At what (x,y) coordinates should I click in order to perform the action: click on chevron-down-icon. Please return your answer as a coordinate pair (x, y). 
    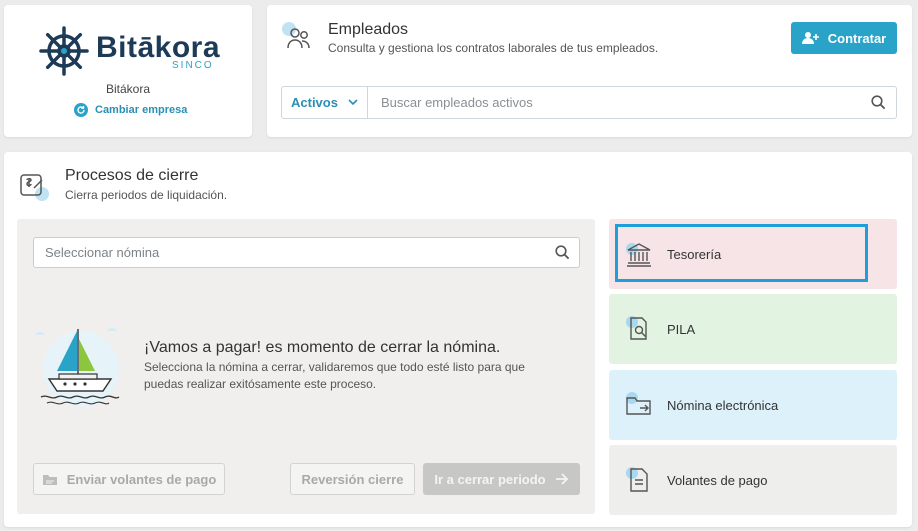
    Looking at the image, I should click on (353, 102).